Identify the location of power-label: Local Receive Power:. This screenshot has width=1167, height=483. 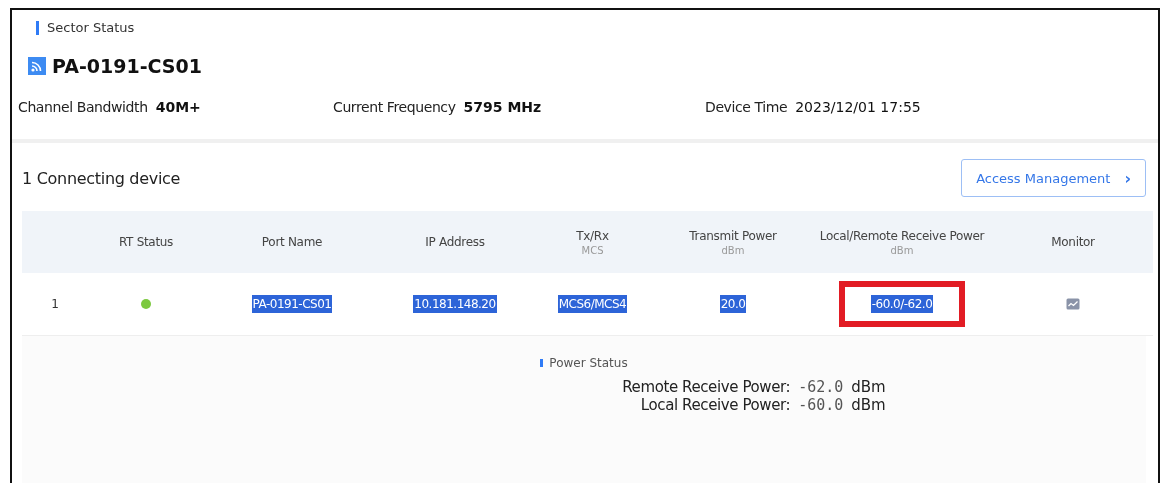
(715, 405).